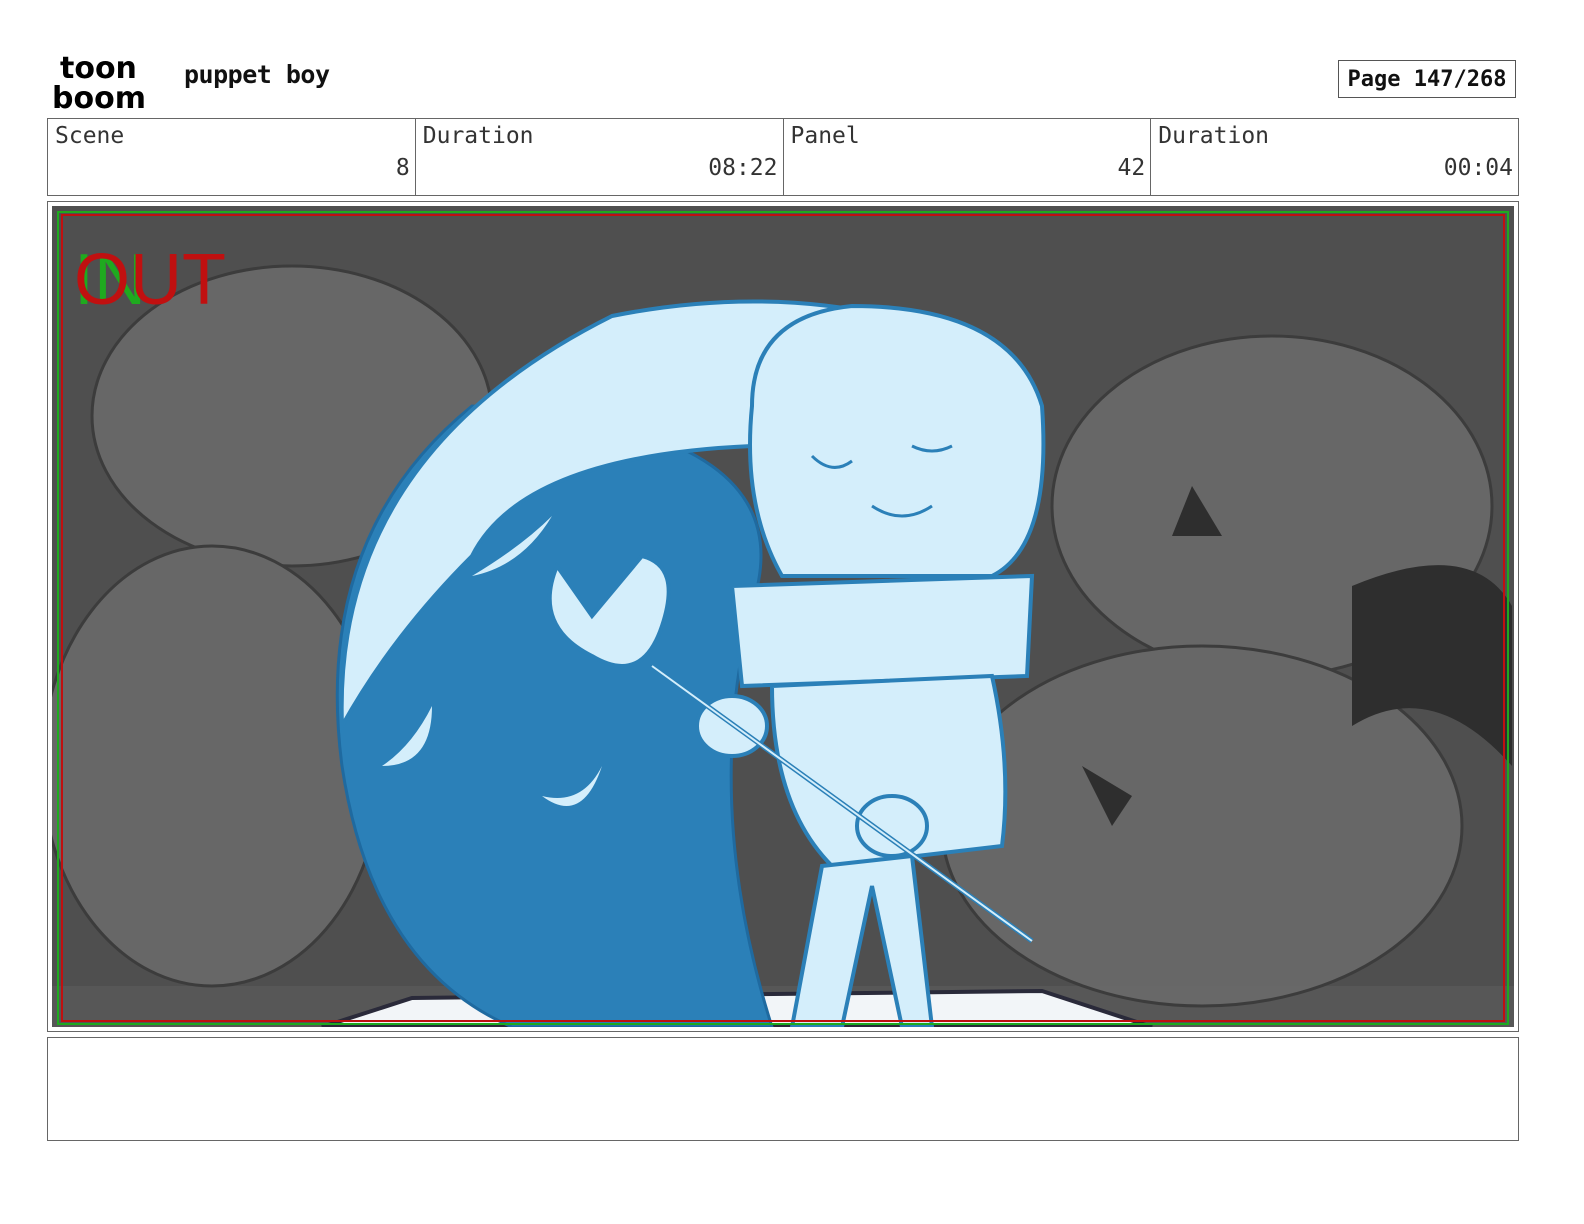 This screenshot has width=1584, height=1224. What do you see at coordinates (478, 136) in the screenshot?
I see `scene-duration-label: Duration` at bounding box center [478, 136].